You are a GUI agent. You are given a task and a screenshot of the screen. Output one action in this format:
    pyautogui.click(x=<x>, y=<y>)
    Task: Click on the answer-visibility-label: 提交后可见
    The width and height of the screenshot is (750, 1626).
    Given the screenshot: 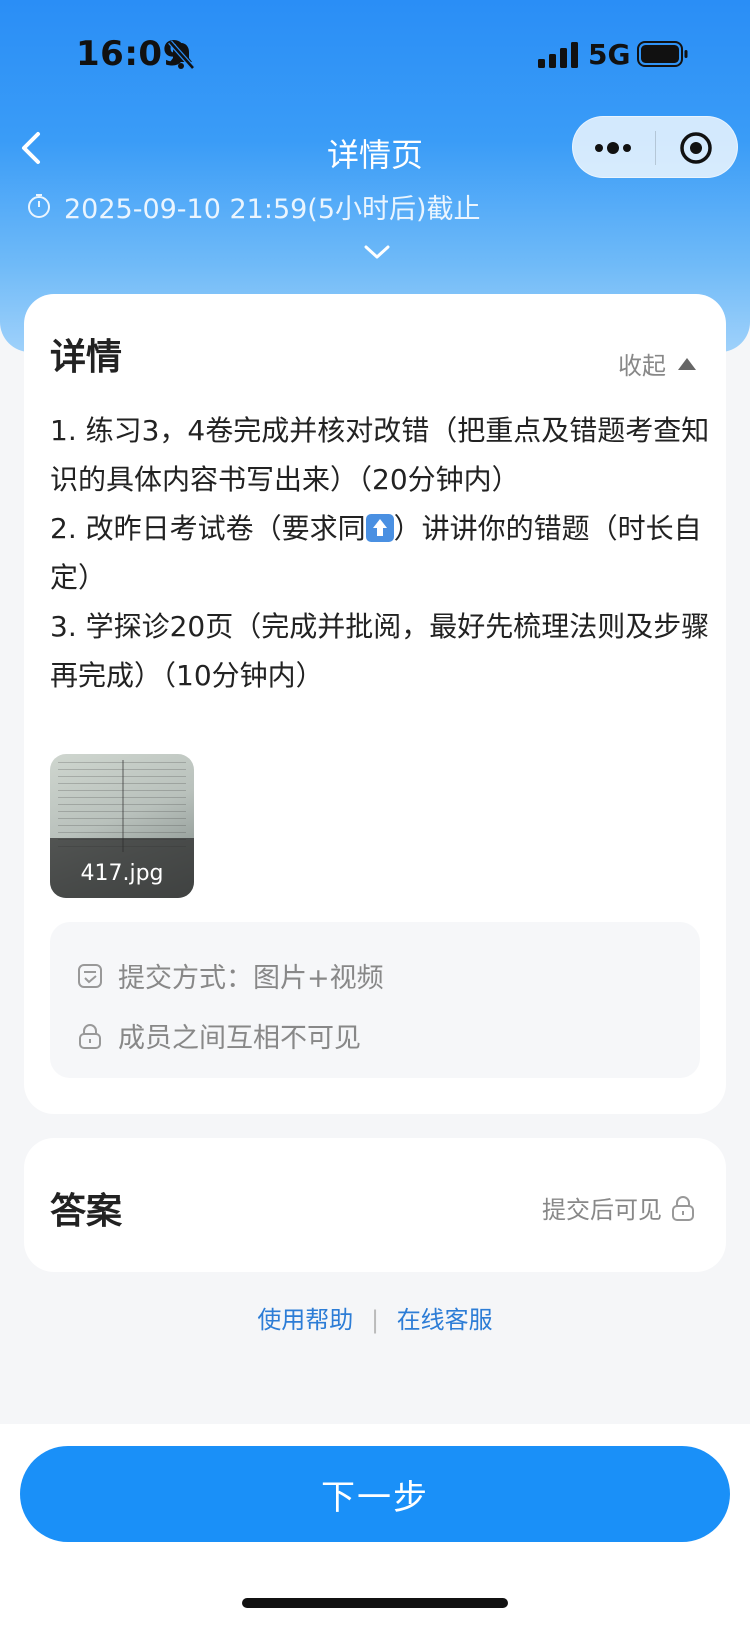 What is the action you would take?
    pyautogui.click(x=602, y=1210)
    